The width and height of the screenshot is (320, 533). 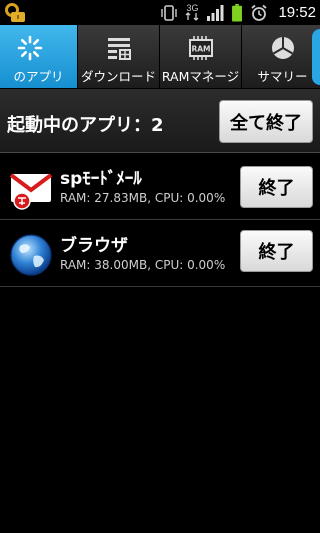 I want to click on tab-scroll-indicator, so click(x=316, y=57).